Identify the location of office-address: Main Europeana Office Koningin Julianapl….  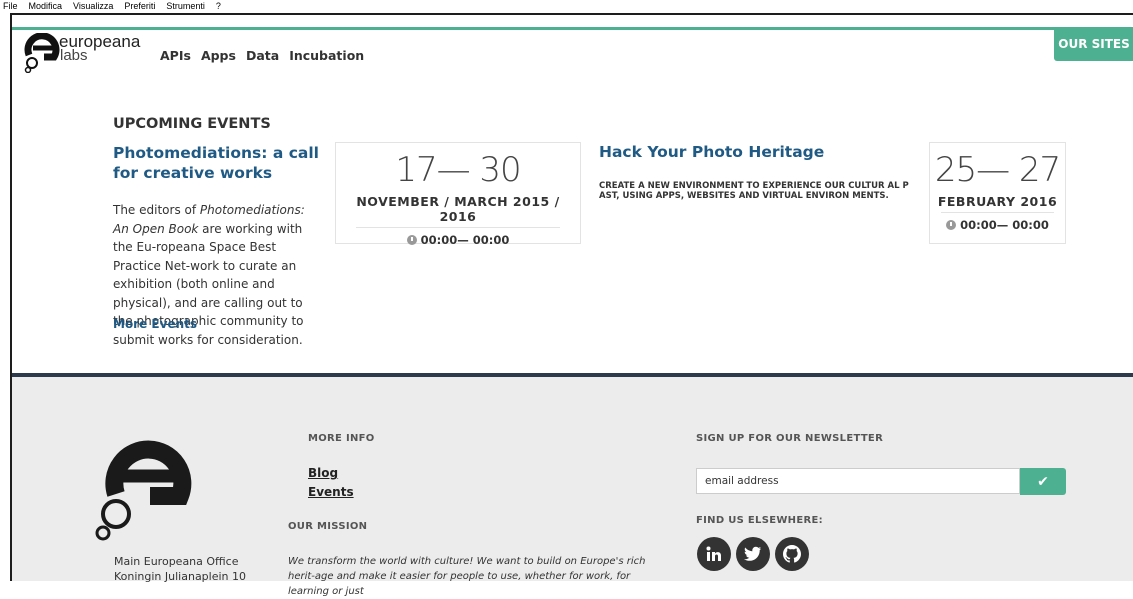
(180, 569).